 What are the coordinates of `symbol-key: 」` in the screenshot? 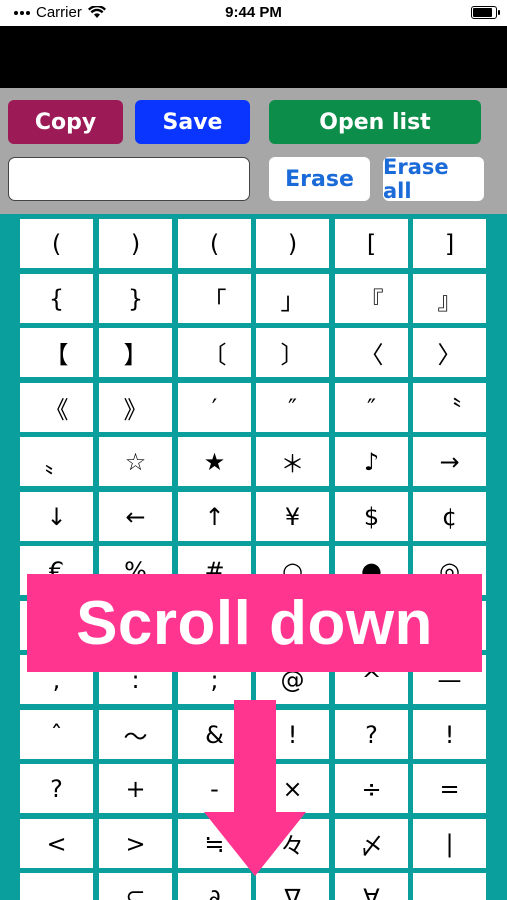 It's located at (292, 298).